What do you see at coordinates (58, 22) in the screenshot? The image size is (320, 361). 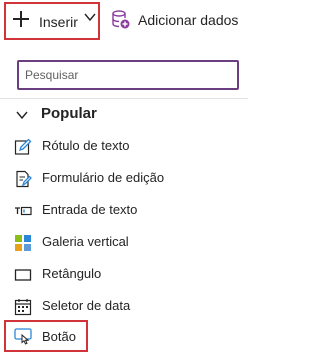 I see `insert-label: Inserir` at bounding box center [58, 22].